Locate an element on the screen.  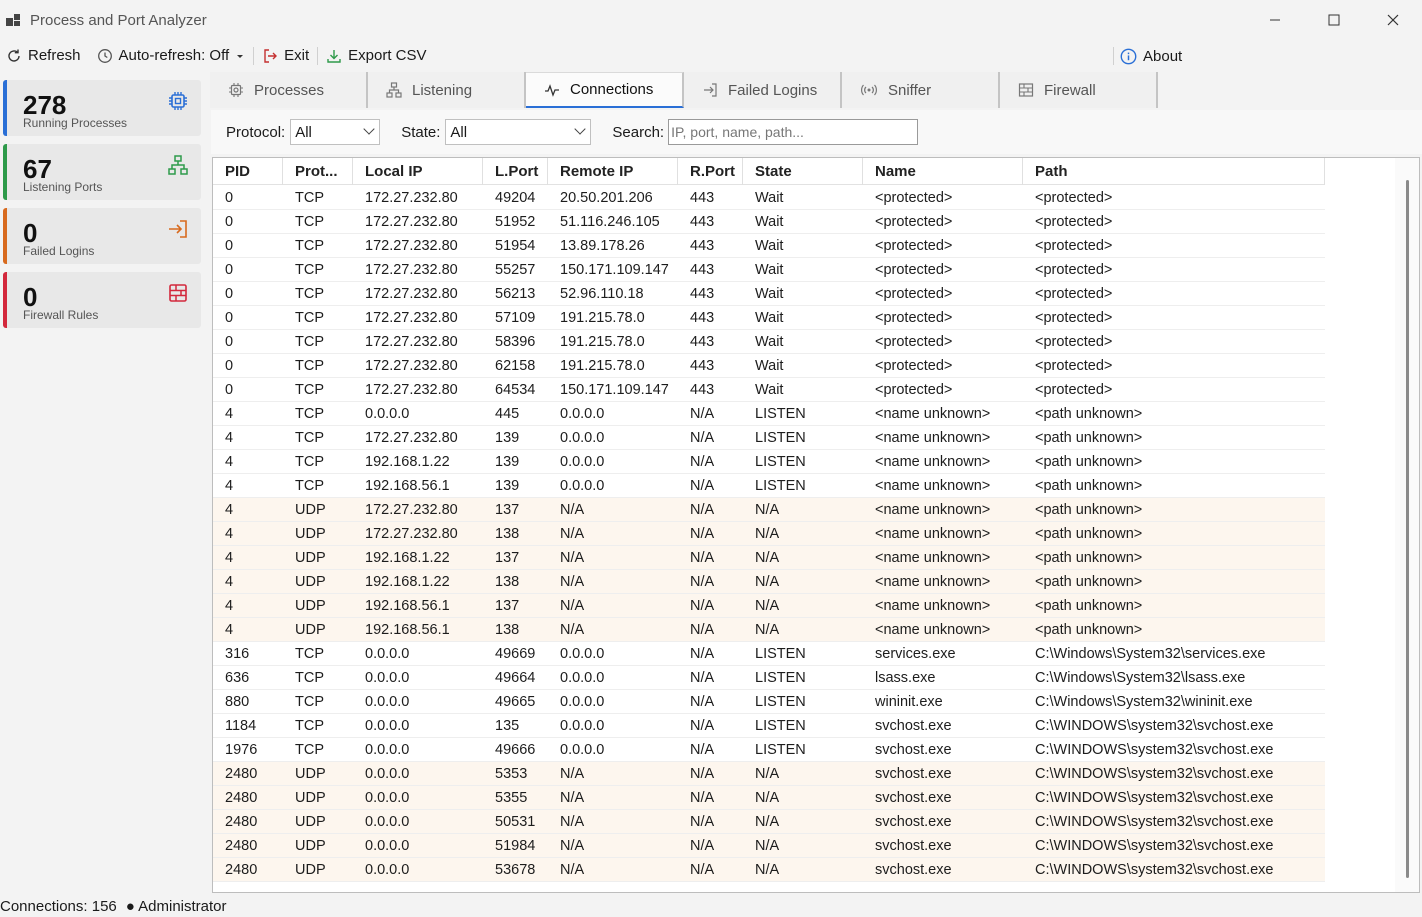
table-cell: 0 is located at coordinates (229, 341).